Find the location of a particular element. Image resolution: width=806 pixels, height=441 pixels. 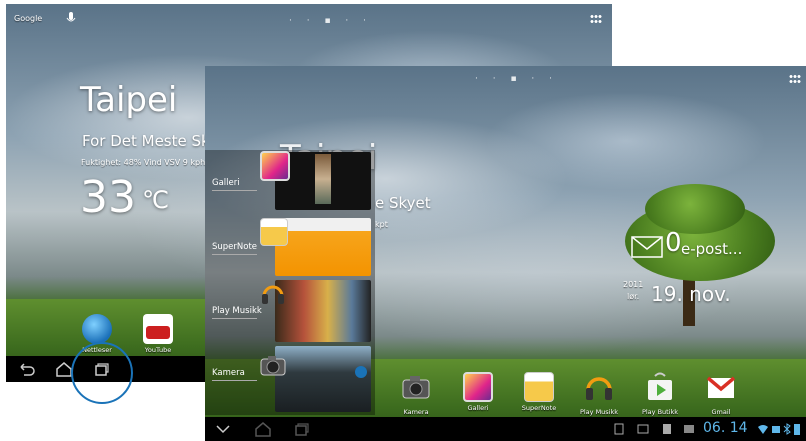

chevron-down-icon is located at coordinates (223, 429).